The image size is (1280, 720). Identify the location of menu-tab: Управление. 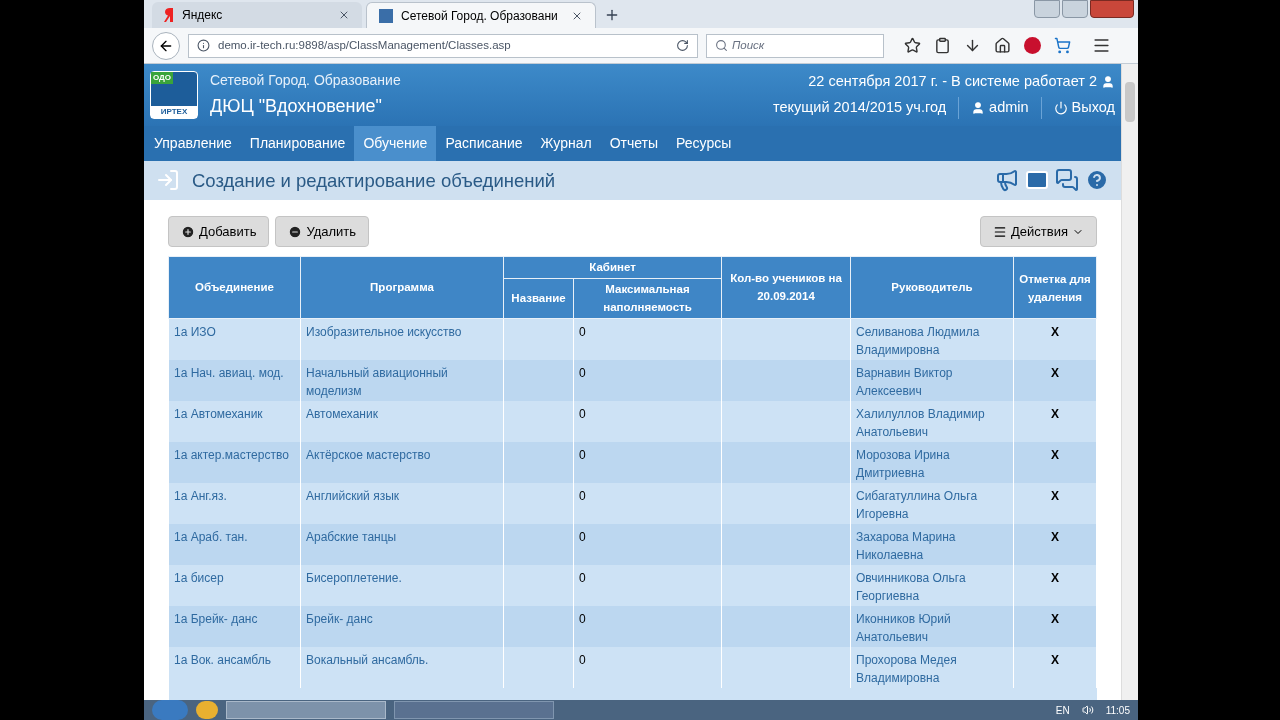
(193, 143).